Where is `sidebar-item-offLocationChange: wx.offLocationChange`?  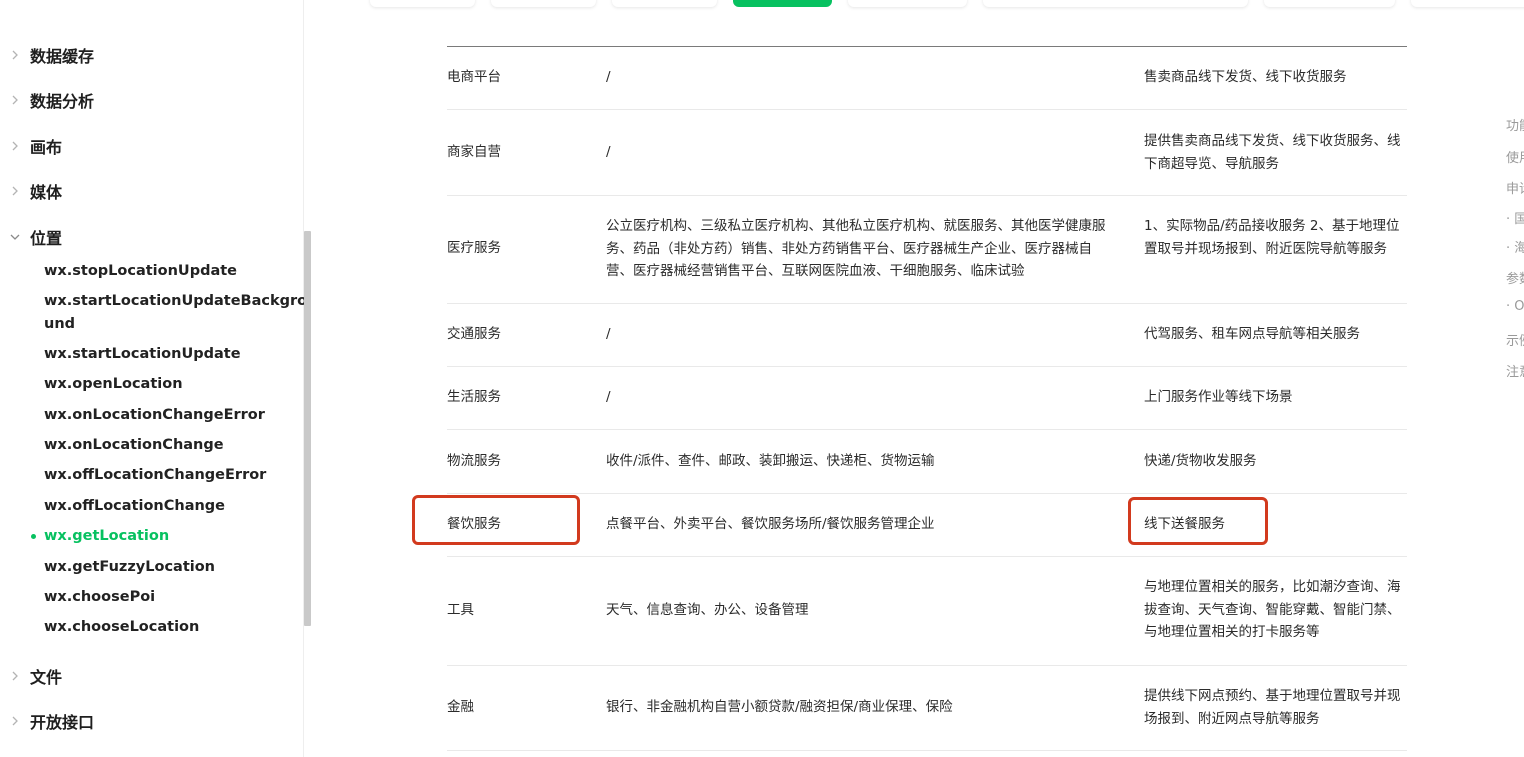
sidebar-item-offLocationChange: wx.offLocationChange is located at coordinates (164, 506).